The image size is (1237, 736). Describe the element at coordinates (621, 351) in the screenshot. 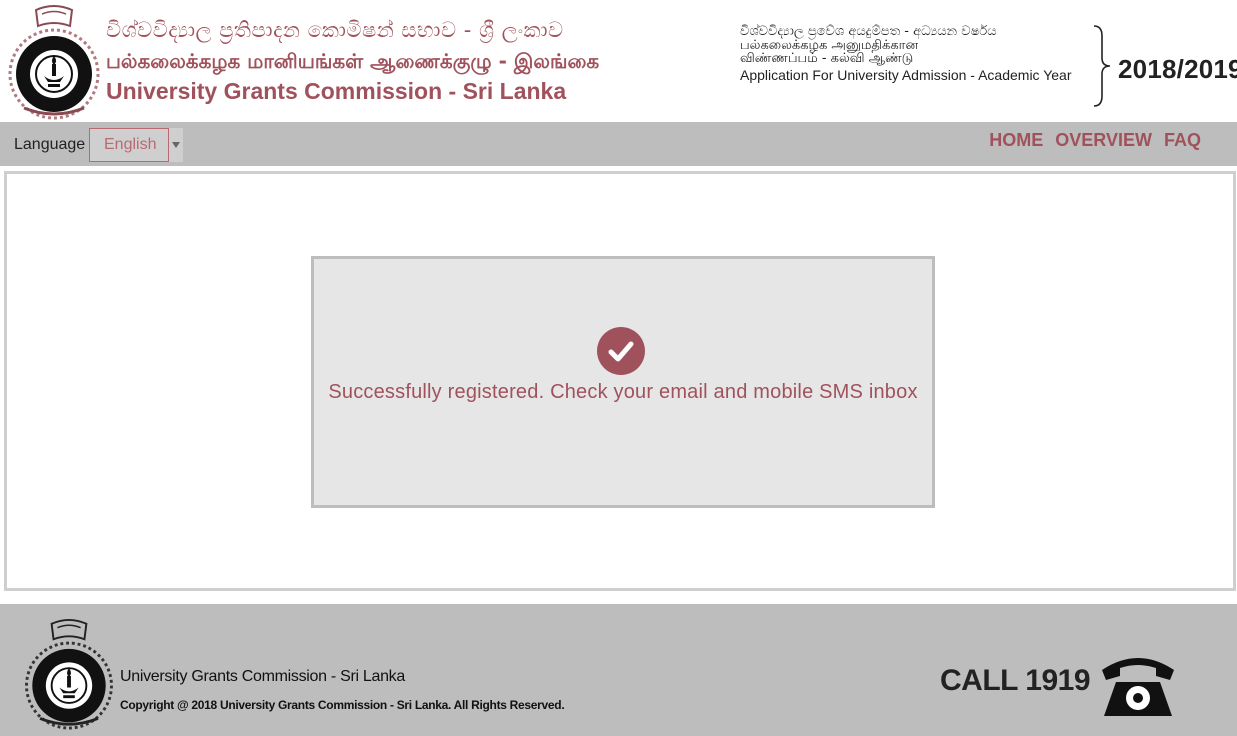

I see `check-circle-icon` at that location.